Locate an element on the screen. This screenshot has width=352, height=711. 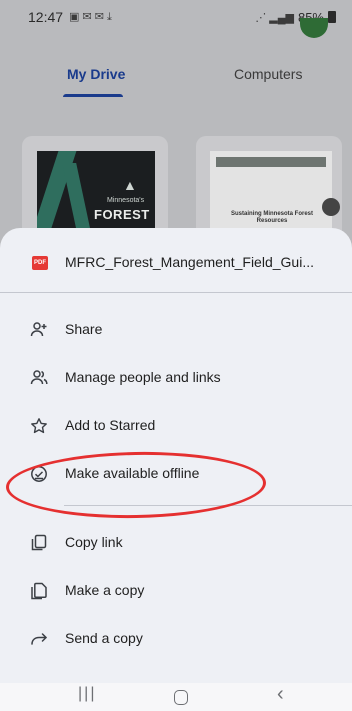
menu-item-label: Add to Starred is located at coordinates (110, 425).